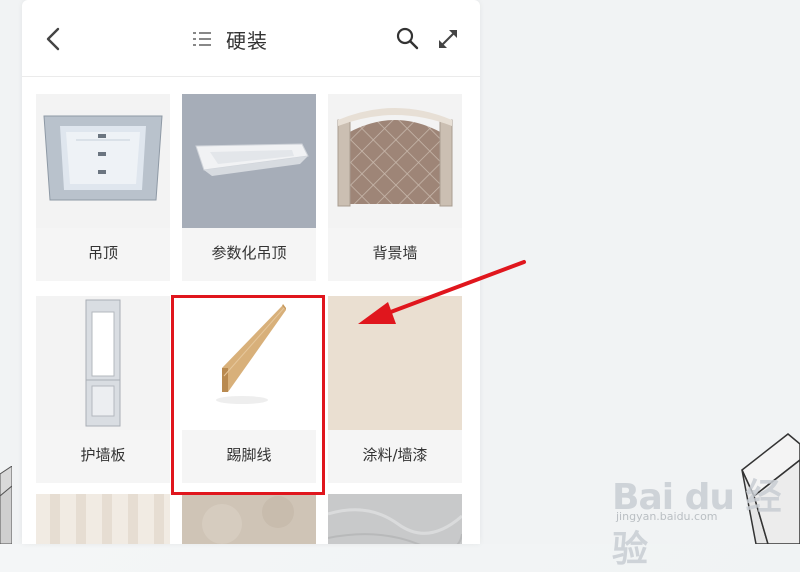 This screenshot has width=800, height=572. Describe the element at coordinates (202, 39) in the screenshot. I see `list-icon` at that location.